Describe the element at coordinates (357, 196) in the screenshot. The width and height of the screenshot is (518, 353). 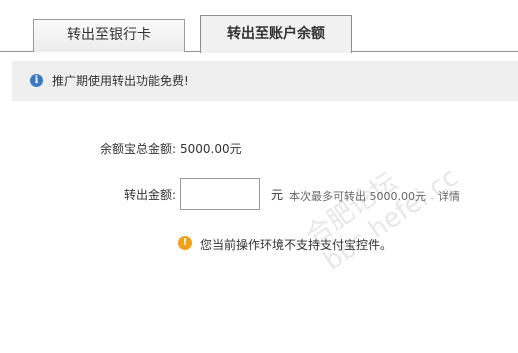
I see `max-transfer-hint: 本次最多可转出 5000.00元` at that location.